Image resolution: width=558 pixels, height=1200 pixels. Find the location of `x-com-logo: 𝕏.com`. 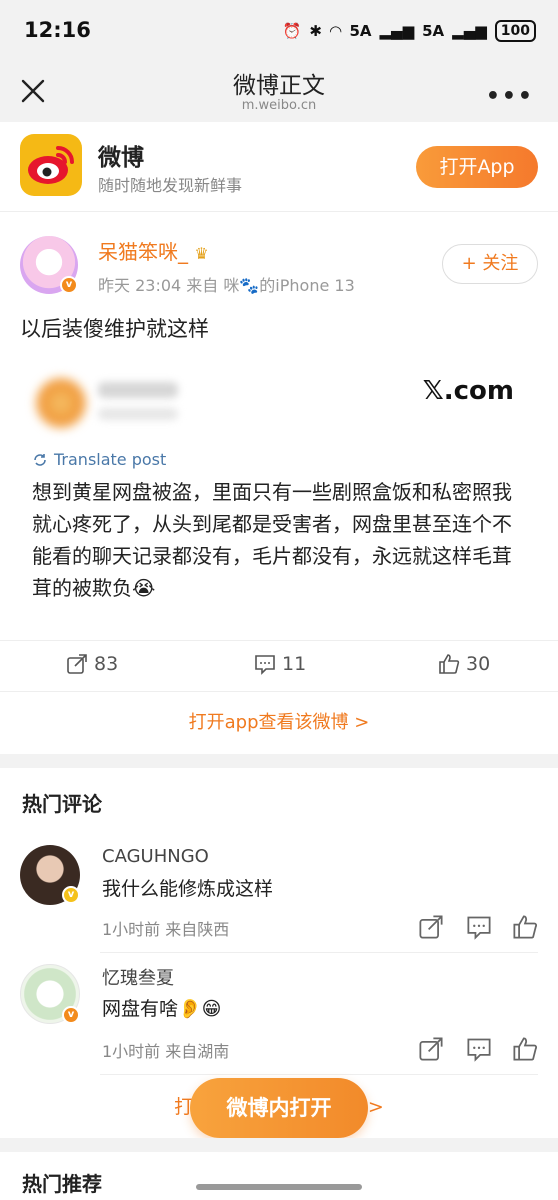

x-com-logo: 𝕏.com is located at coordinates (468, 391).